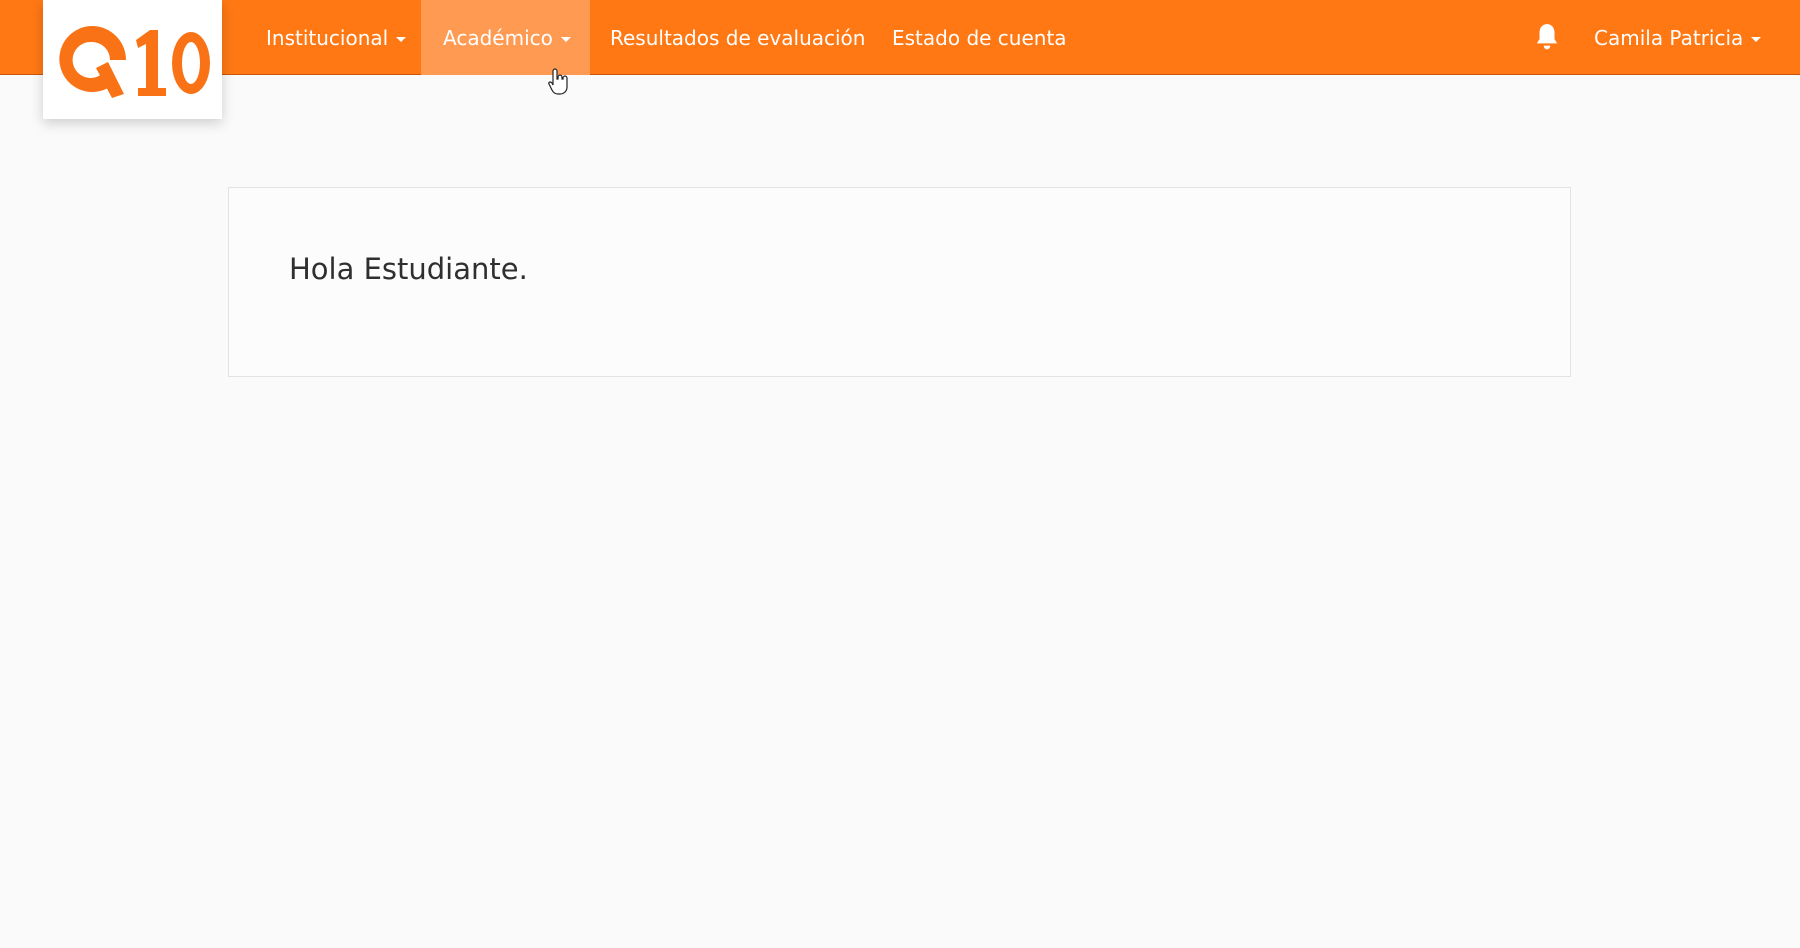 The image size is (1800, 948). I want to click on nav-item-resultados-label: Resultados de evaluación, so click(738, 37).